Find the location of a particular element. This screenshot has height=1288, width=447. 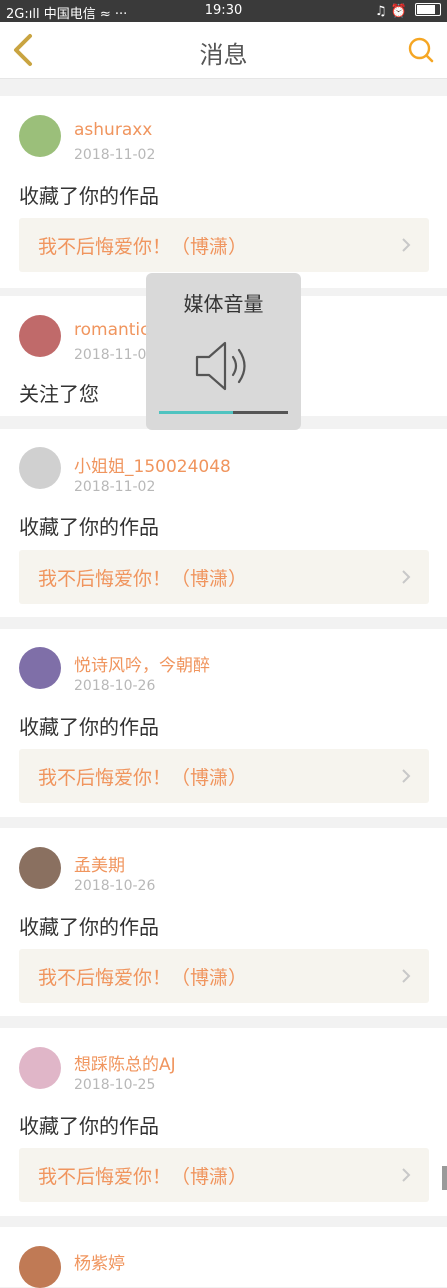

user-name: 杨紫婷 is located at coordinates (99, 1261).